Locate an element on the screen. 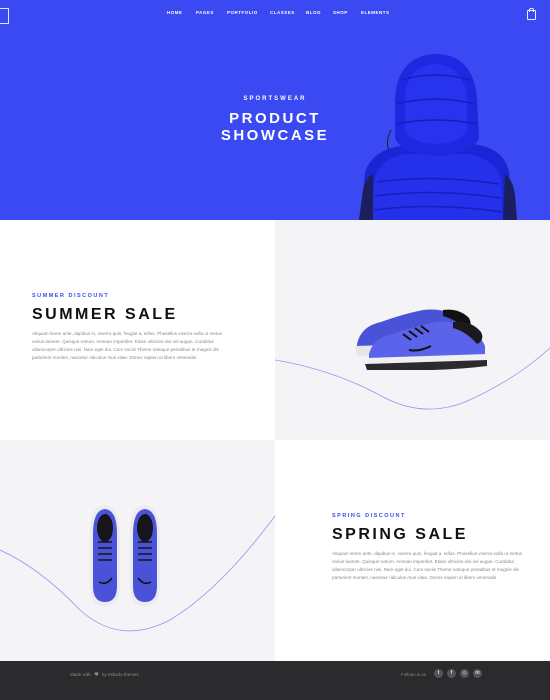 The height and width of the screenshot is (700, 550). hooded-model-image is located at coordinates (438, 137).